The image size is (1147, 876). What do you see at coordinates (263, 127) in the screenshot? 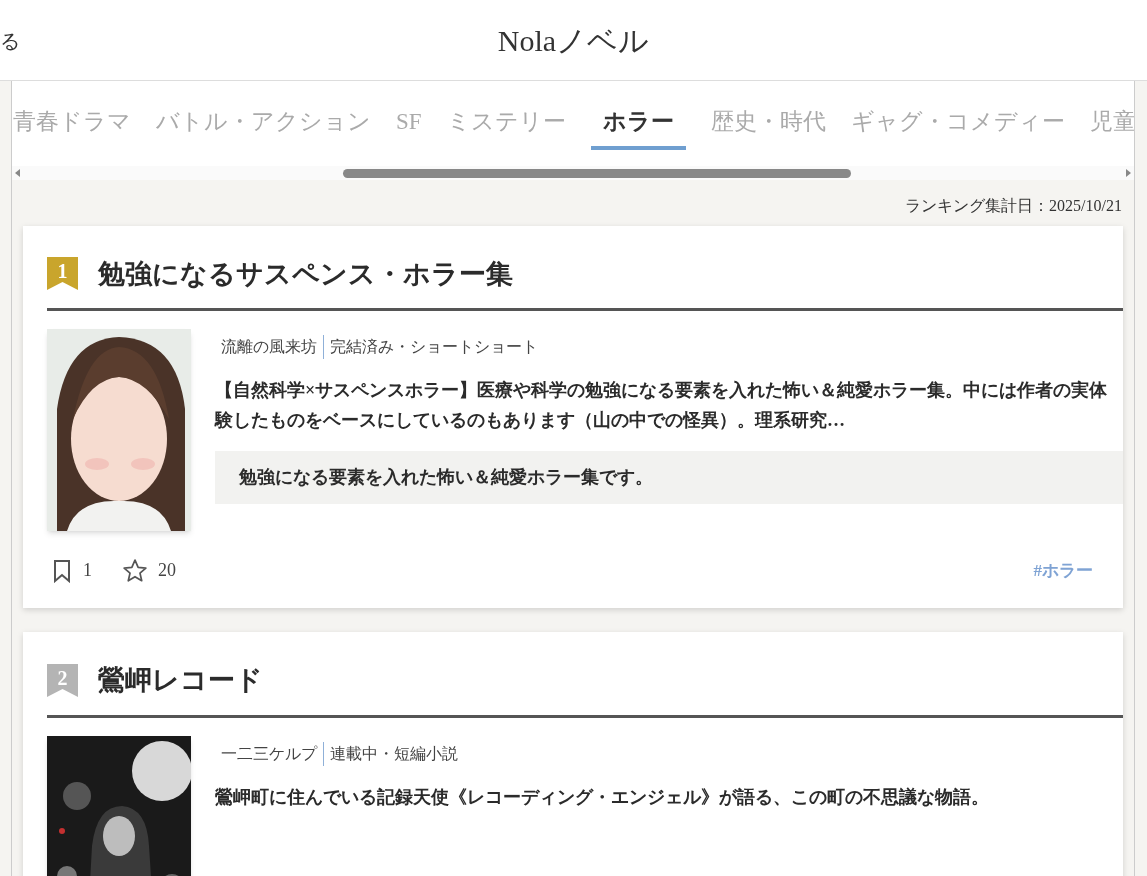
I see `genre-tab: バトル・アクション` at bounding box center [263, 127].